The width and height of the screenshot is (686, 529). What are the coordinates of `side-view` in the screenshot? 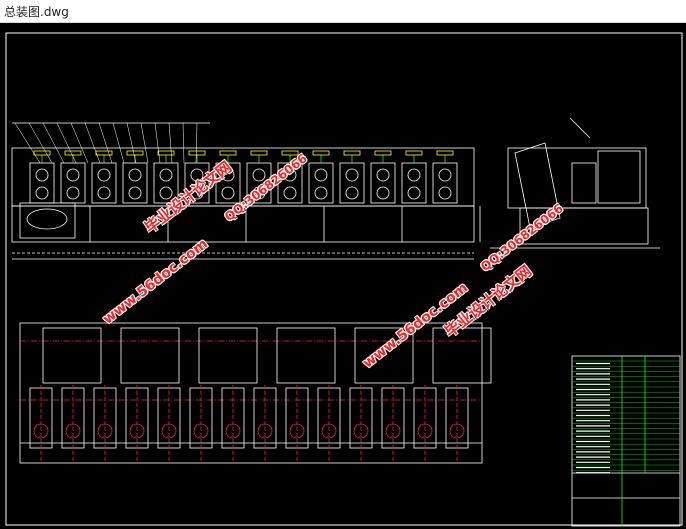 It's located at (575, 183).